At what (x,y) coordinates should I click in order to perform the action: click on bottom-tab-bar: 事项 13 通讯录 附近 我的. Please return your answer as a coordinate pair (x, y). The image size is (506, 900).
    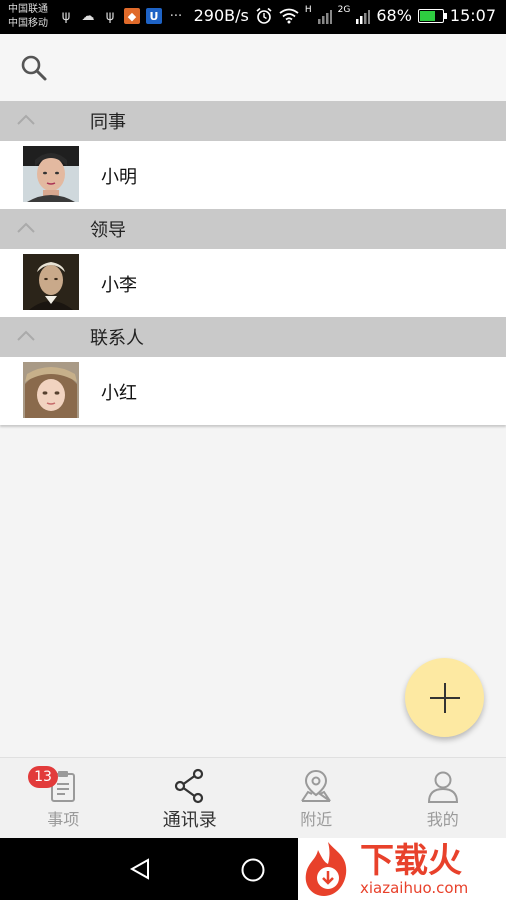
    Looking at the image, I should click on (253, 797).